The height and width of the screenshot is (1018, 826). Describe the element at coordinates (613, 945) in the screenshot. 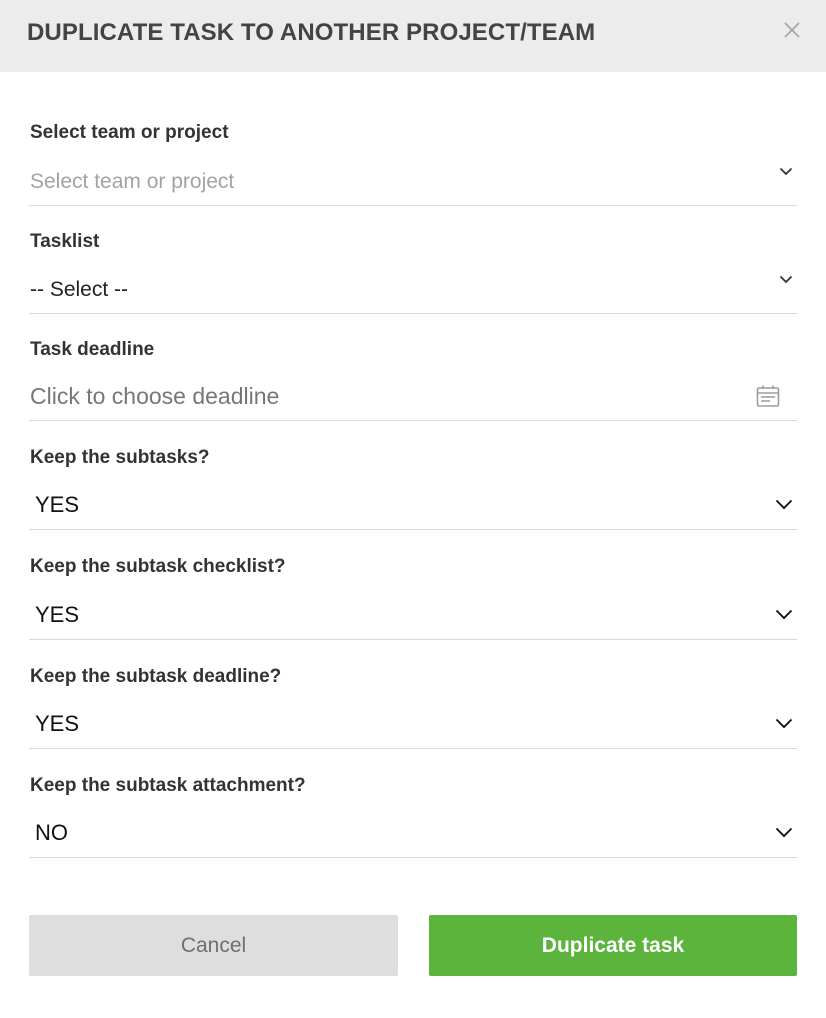

I see `duplicate-task-button: Duplicate task` at that location.